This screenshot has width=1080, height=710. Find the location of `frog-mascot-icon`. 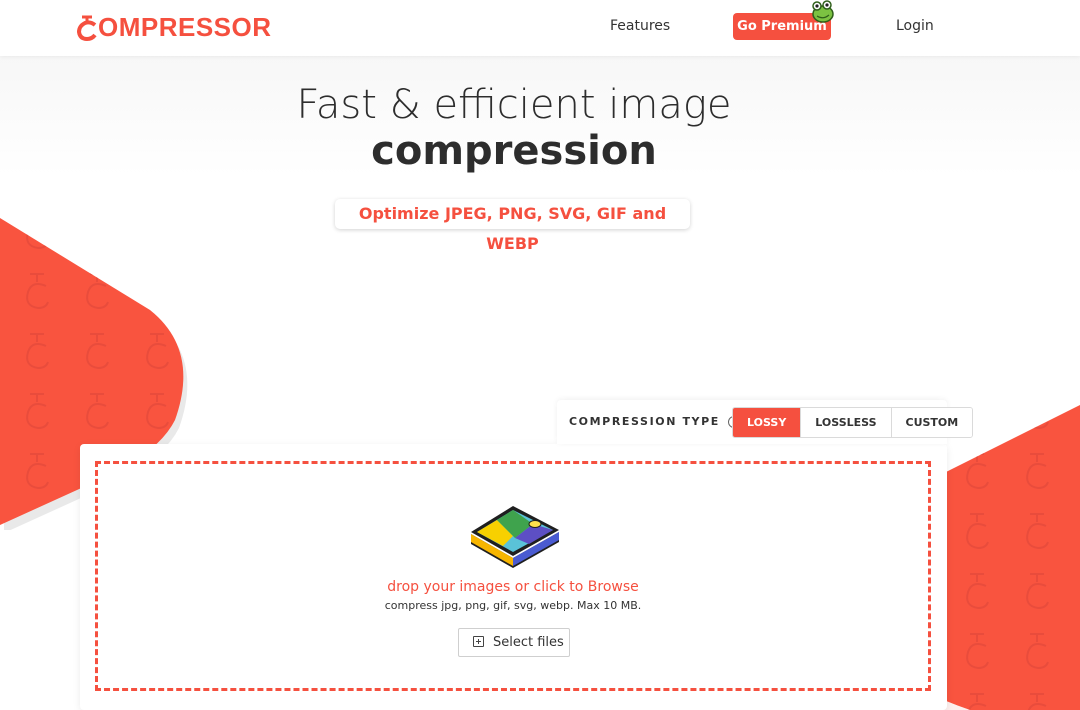

frog-mascot-icon is located at coordinates (823, 11).